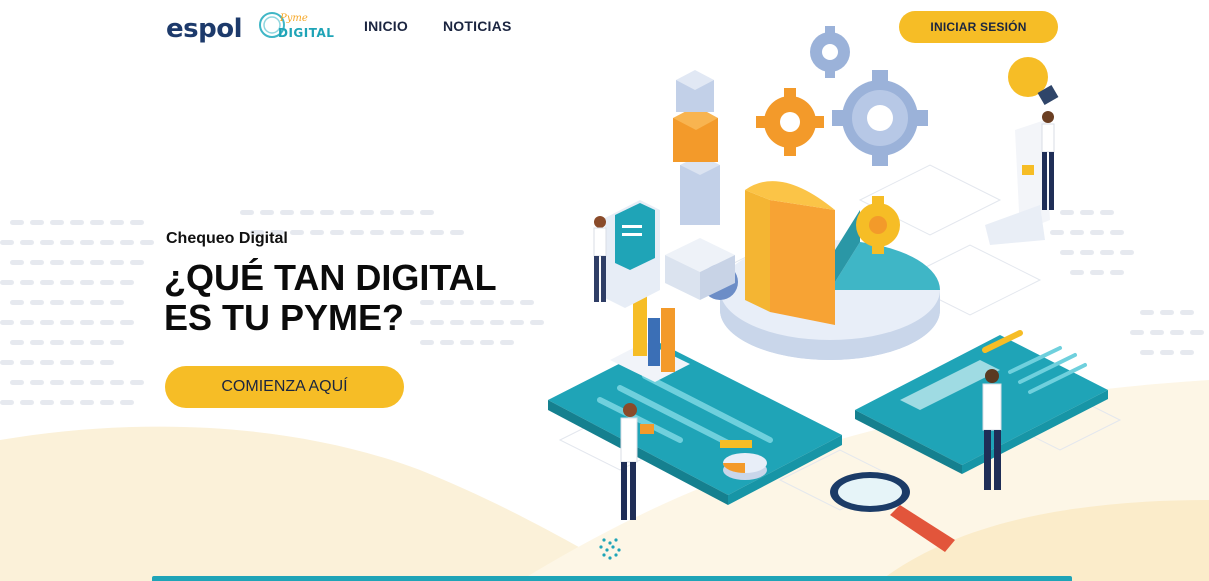  Describe the element at coordinates (830, 270) in the screenshot. I see `pie-chart-3d` at that location.